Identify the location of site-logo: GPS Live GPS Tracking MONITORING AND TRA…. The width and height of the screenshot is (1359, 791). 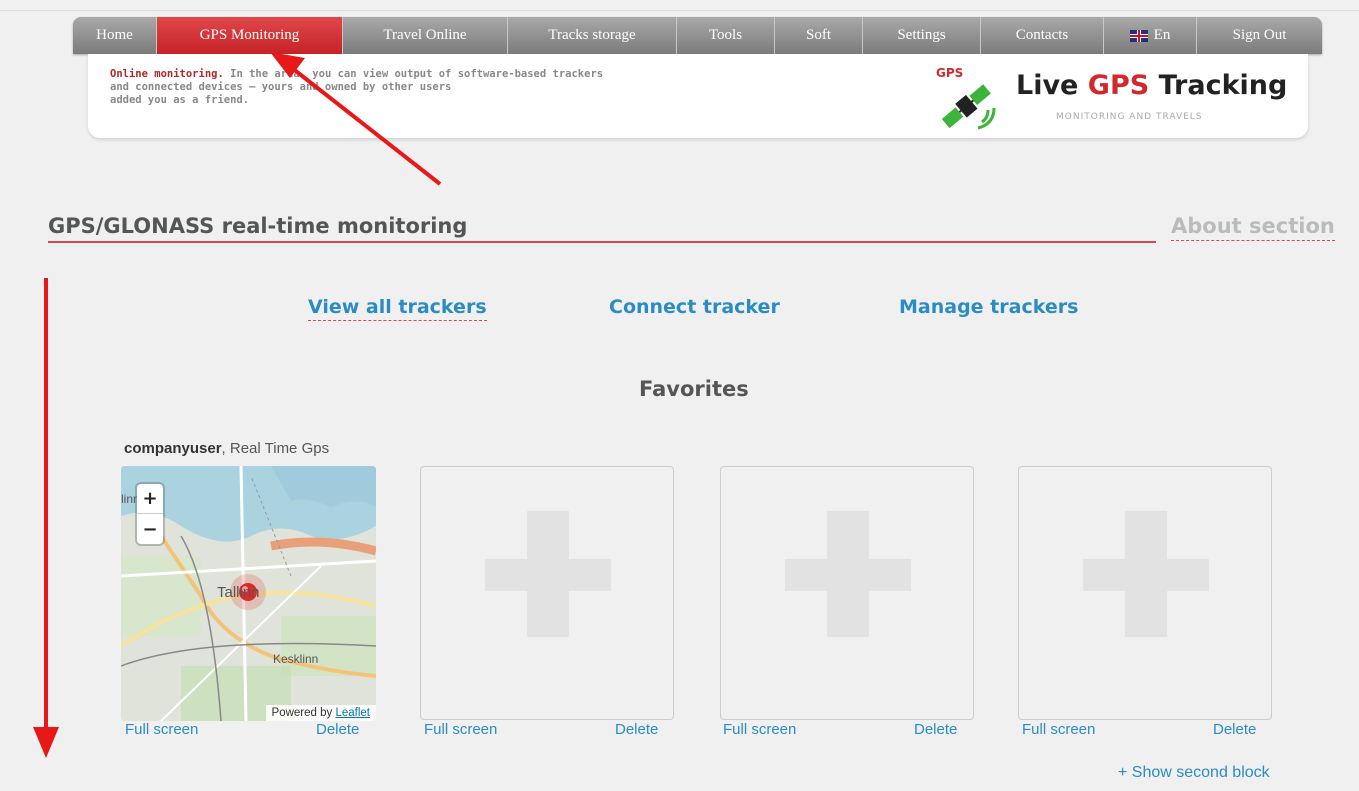
(1116, 98).